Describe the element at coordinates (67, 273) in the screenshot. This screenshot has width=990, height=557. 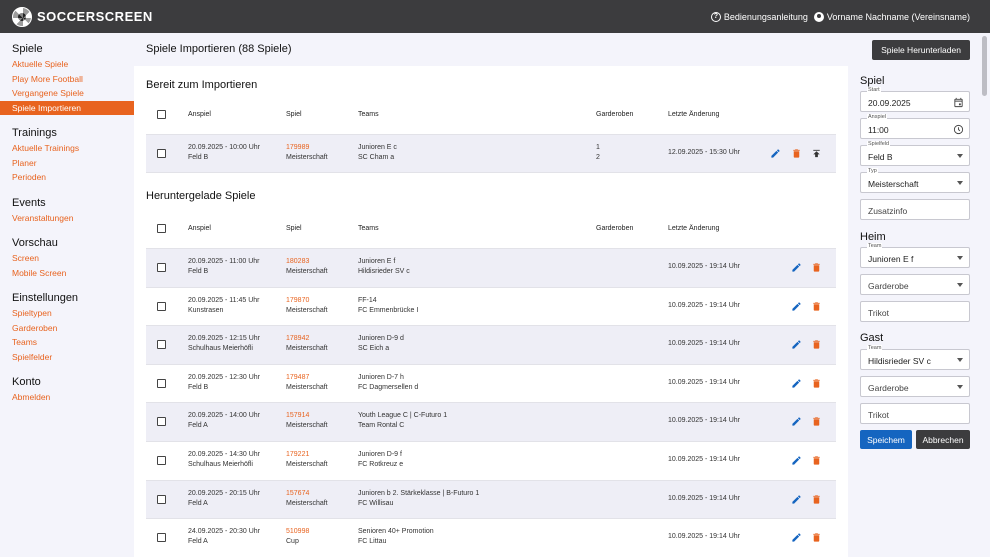
I see `sidebar-item-mobile-screen: Mobile Screen` at that location.